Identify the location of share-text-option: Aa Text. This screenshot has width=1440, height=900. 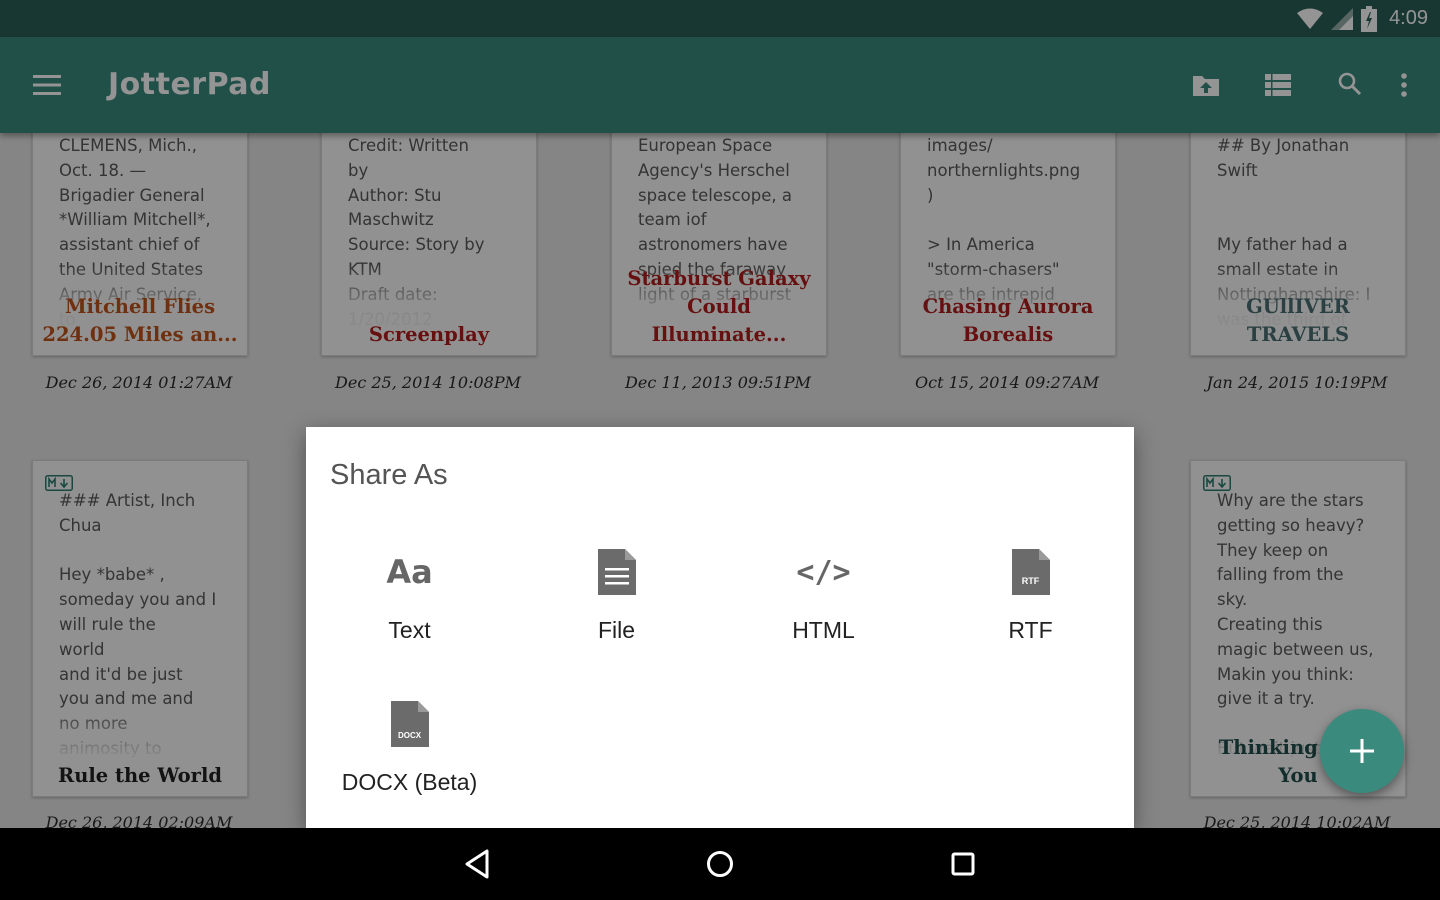
(409, 607).